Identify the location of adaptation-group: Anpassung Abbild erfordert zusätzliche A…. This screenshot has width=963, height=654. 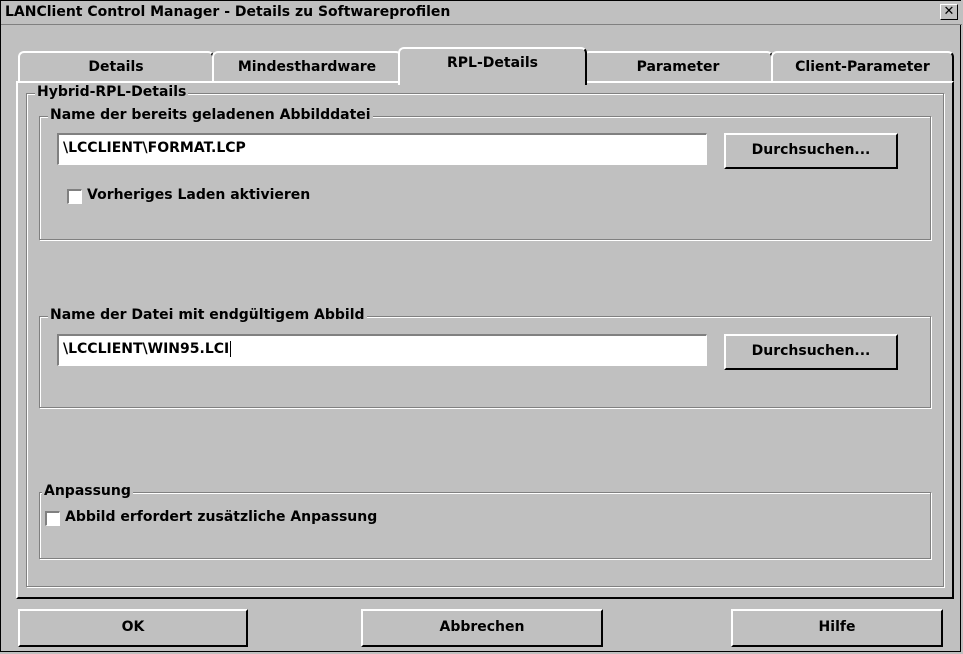
(485, 521).